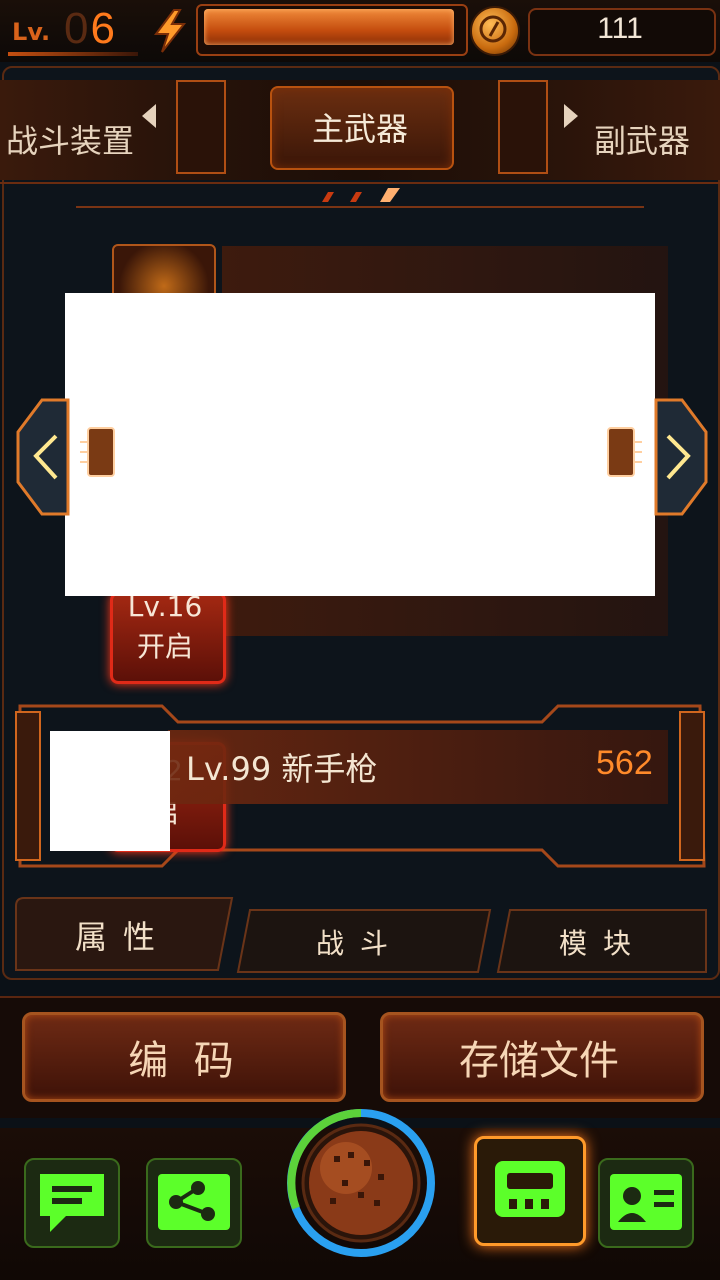 This screenshot has width=720, height=1280. Describe the element at coordinates (359, 943) in the screenshot. I see `tab-combat-label: 战斗` at that location.